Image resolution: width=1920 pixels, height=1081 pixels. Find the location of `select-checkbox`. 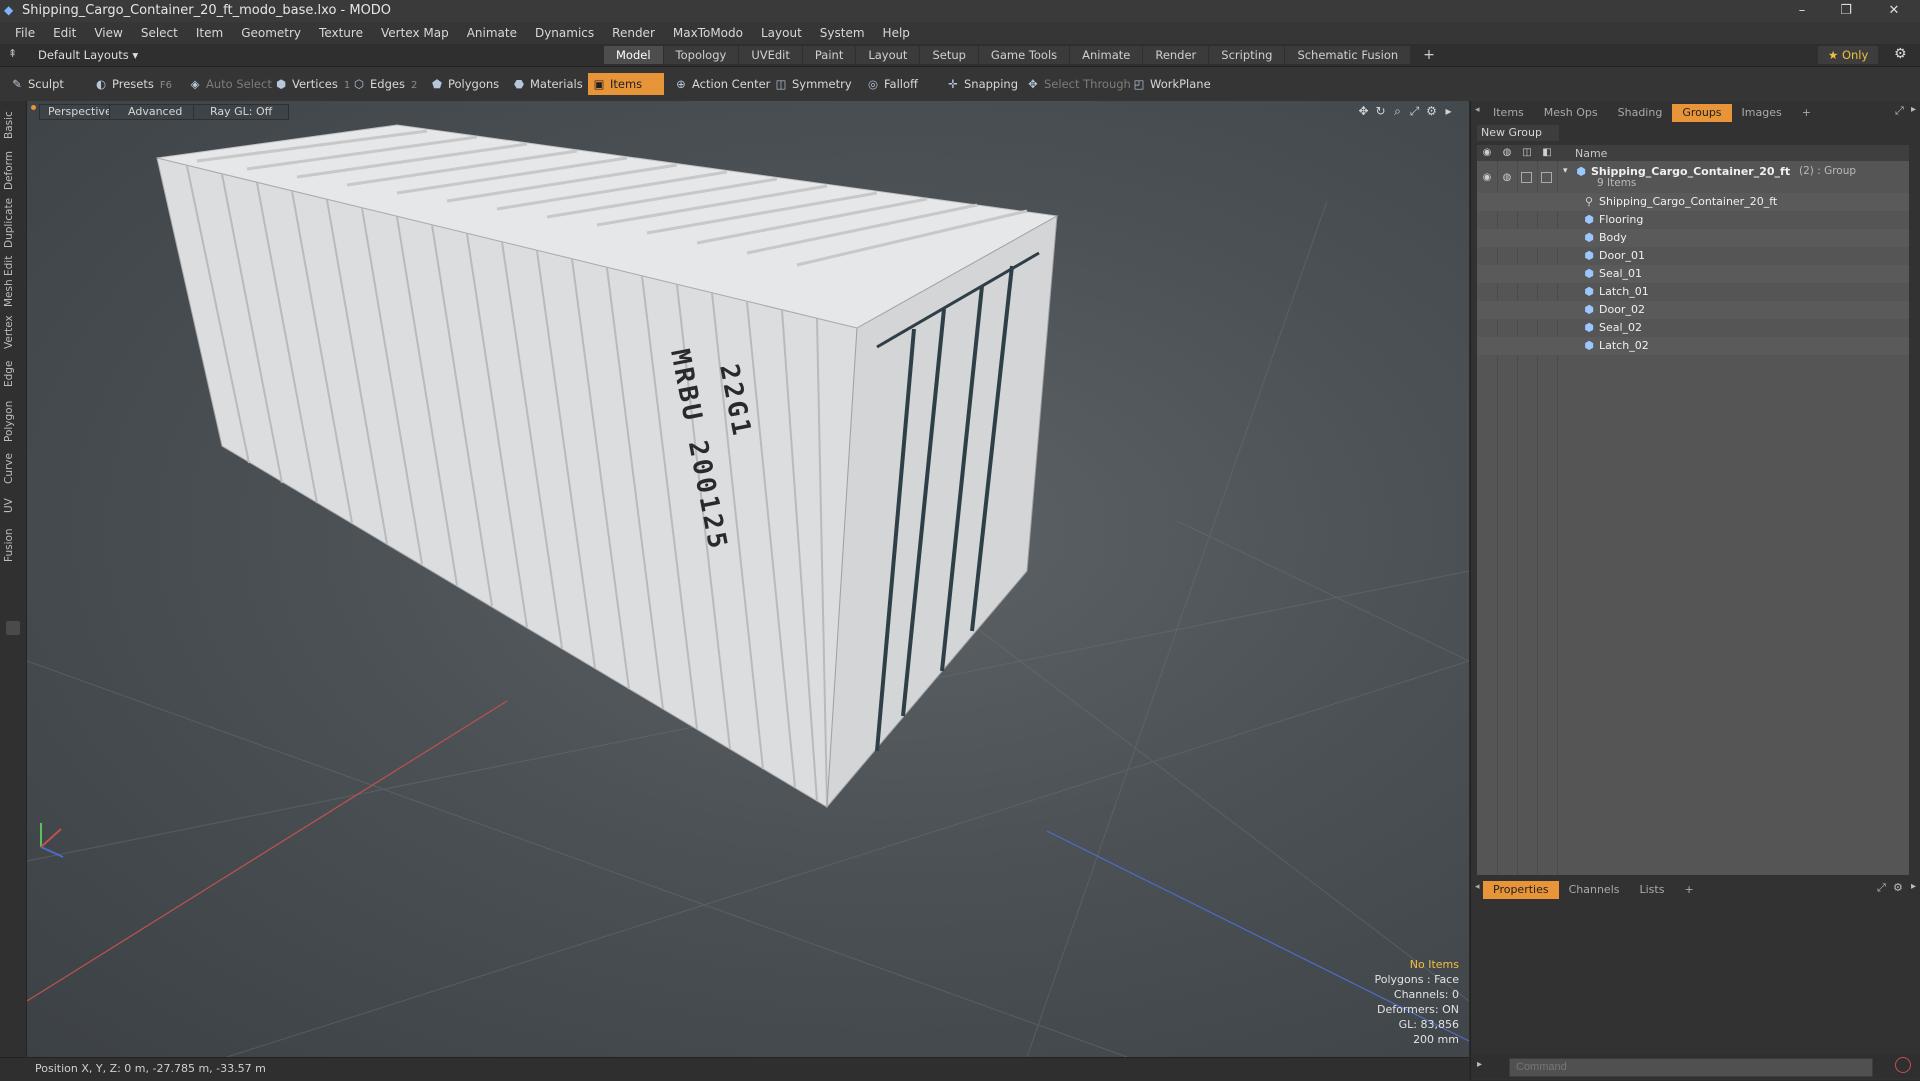

select-checkbox is located at coordinates (1546, 177).